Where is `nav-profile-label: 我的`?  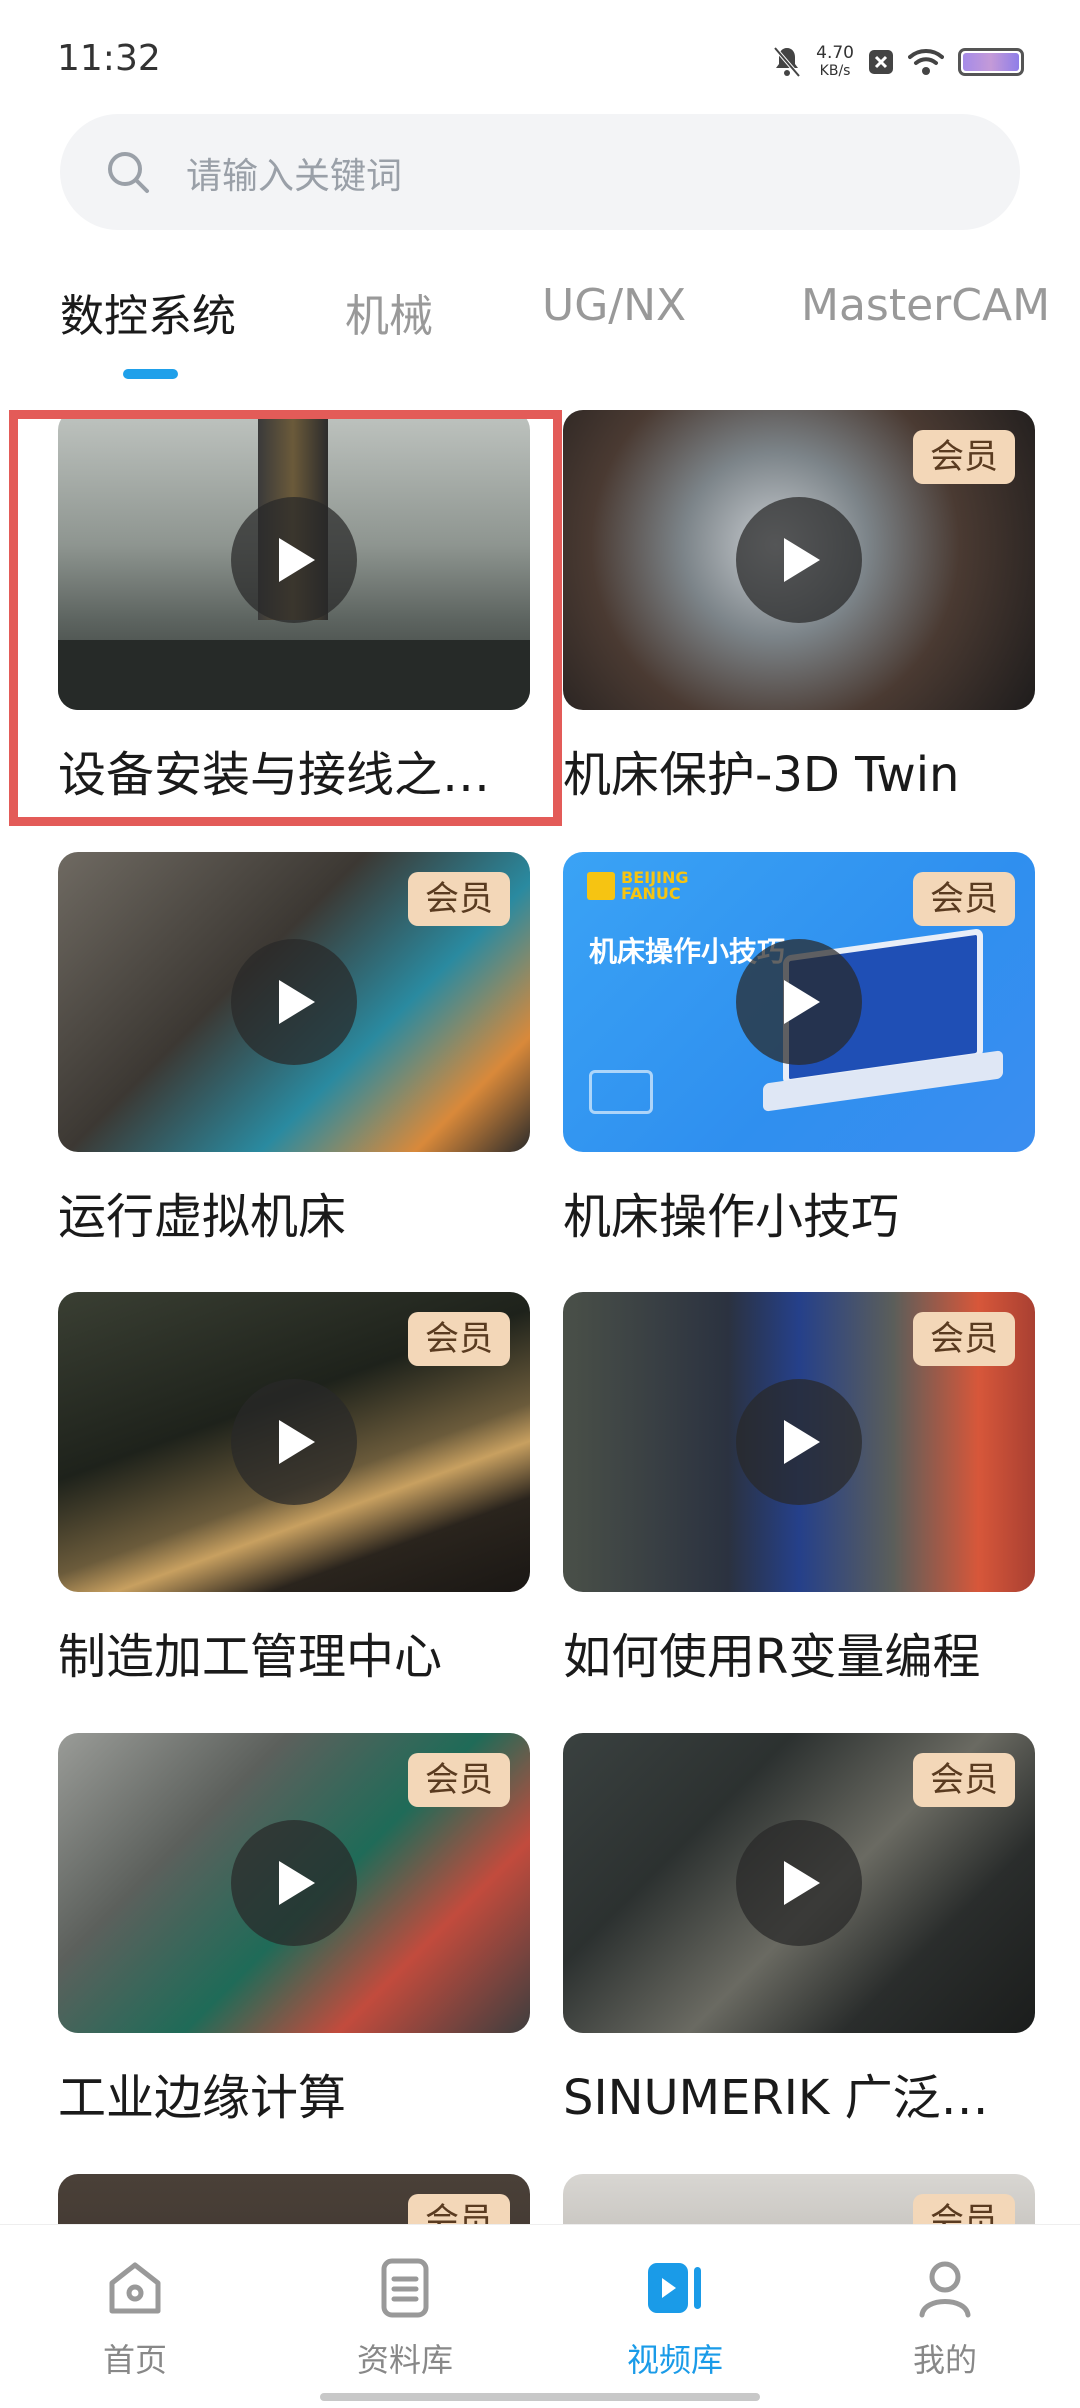
nav-profile-label: 我的 is located at coordinates (944, 2360).